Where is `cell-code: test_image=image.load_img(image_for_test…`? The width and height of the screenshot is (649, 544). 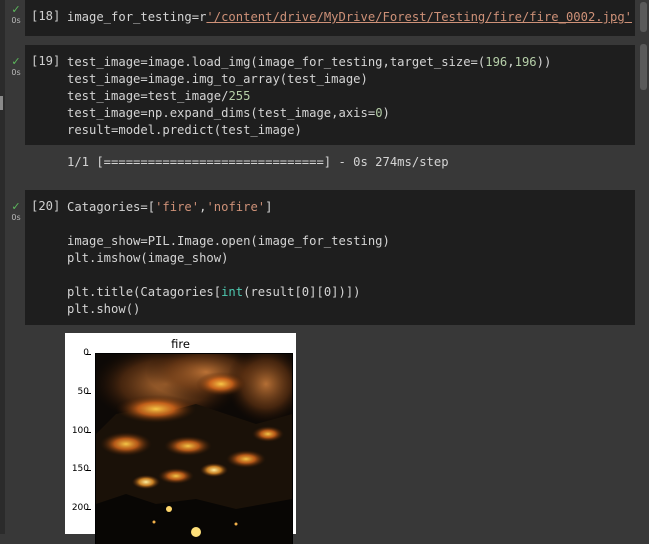 cell-code: test_image=image.load_img(image_for_test… is located at coordinates (309, 96).